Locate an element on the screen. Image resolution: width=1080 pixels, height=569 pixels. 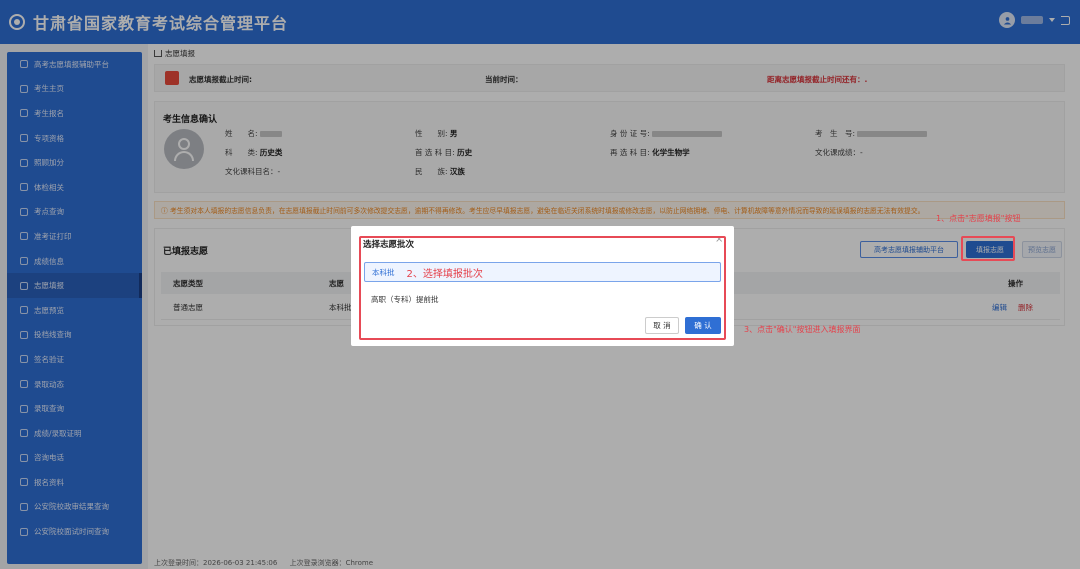
highlight-fill-button is located at coordinates (988, 248).